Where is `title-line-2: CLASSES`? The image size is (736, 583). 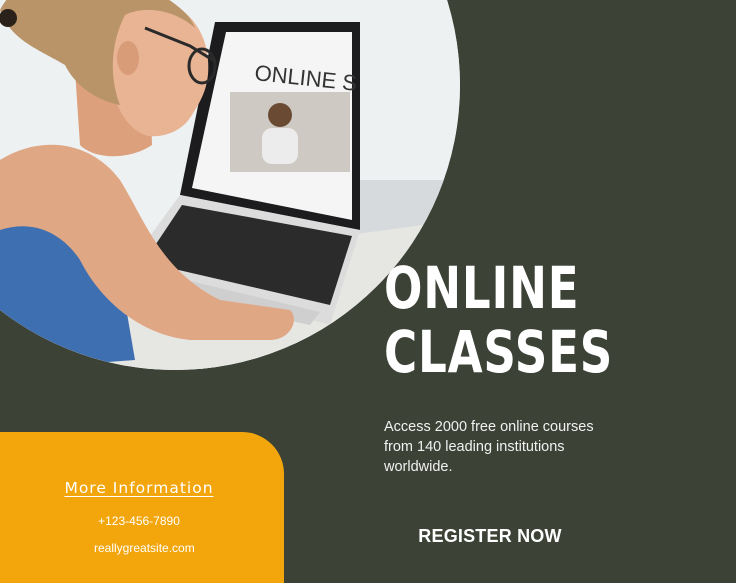 title-line-2: CLASSES is located at coordinates (499, 352).